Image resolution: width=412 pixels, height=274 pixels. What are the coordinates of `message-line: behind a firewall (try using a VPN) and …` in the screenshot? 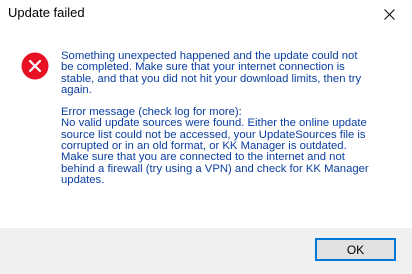 It's located at (215, 168).